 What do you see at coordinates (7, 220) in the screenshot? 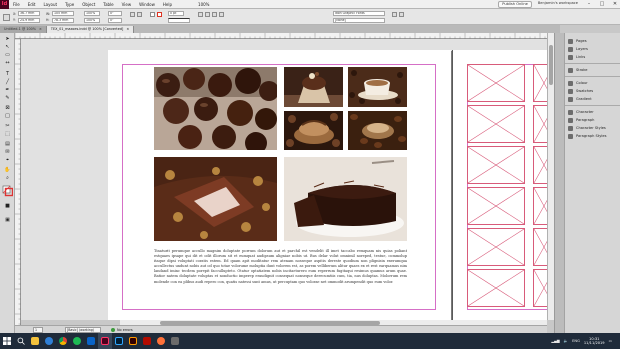
I see `screen-mode-icon: ▣` at bounding box center [7, 220].